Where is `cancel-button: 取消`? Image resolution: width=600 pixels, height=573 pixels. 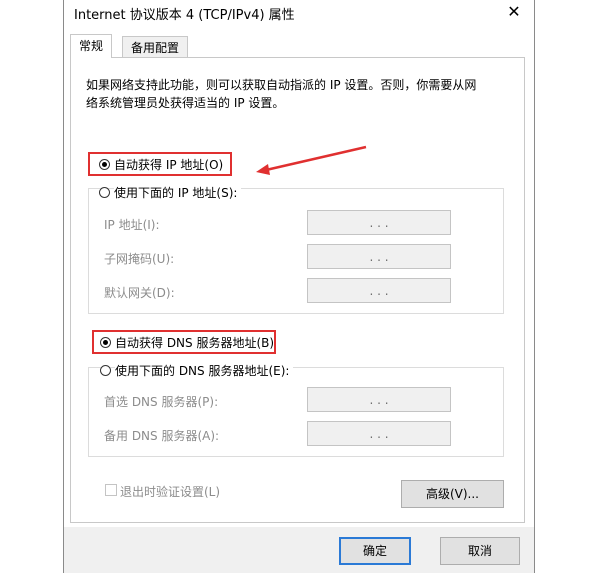
cancel-button: 取消 is located at coordinates (480, 551).